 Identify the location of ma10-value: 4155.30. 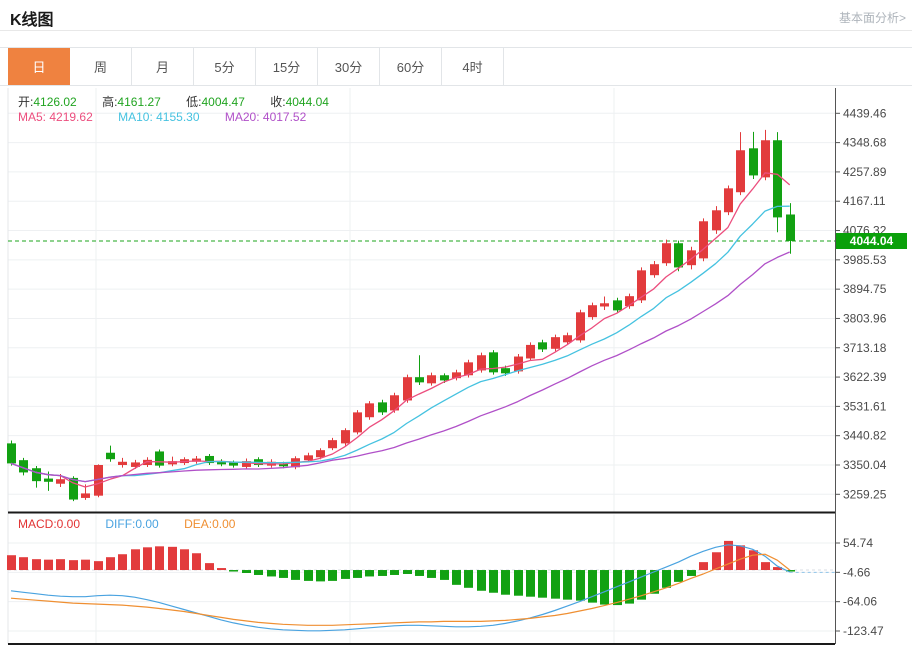
(178, 117).